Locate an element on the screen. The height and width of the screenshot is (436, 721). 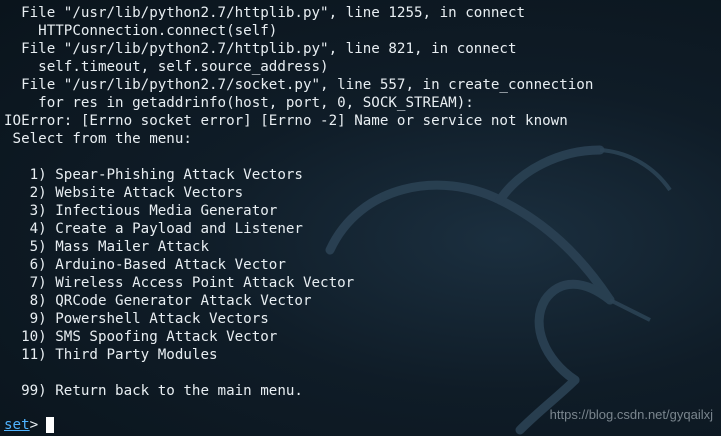
command-prompt: set > is located at coordinates (29, 425).